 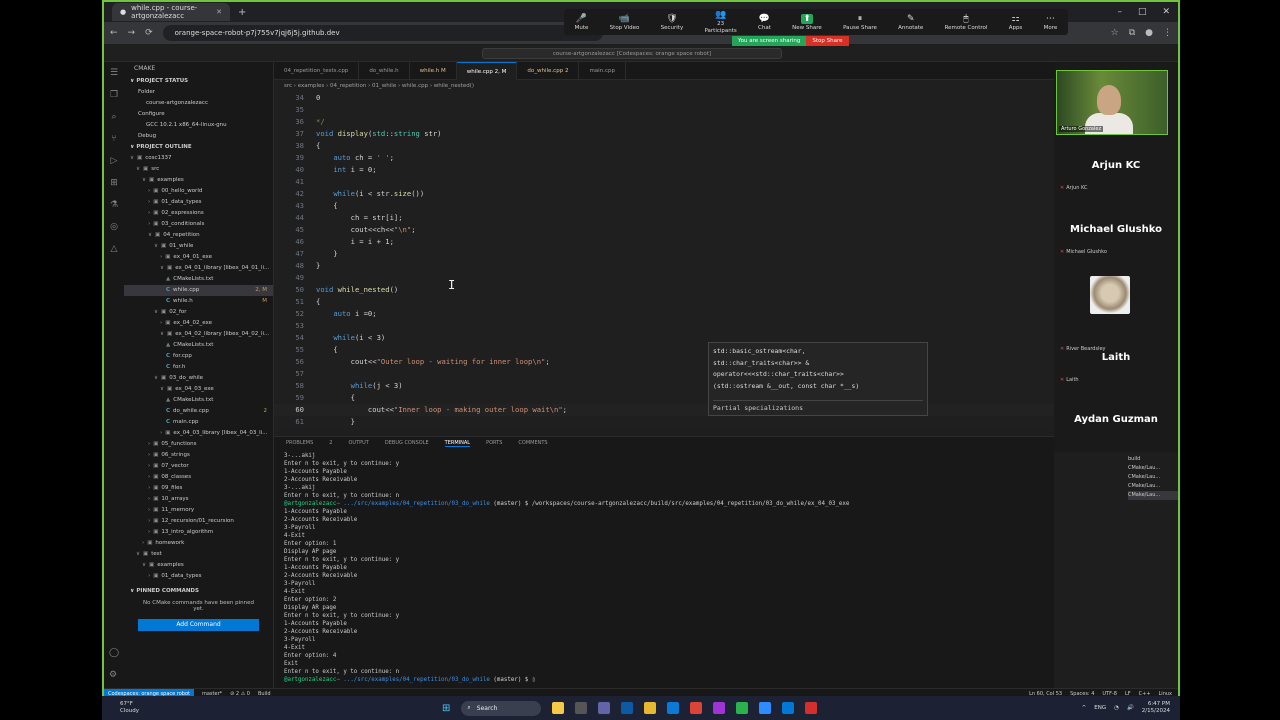 What do you see at coordinates (198, 499) in the screenshot?
I see `tree-item: › ▣ 10_arrays` at bounding box center [198, 499].